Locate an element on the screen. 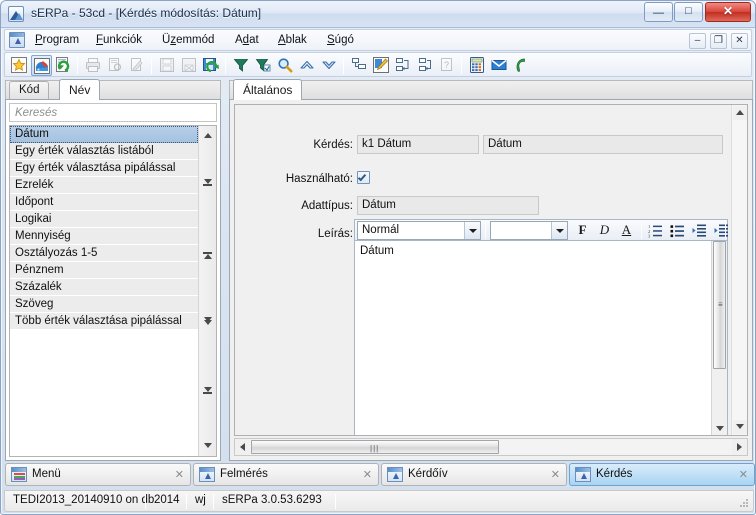  maximize-button: □ is located at coordinates (688, 12).